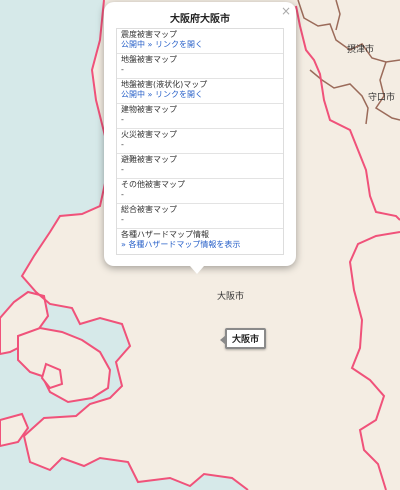  What do you see at coordinates (382, 98) in the screenshot?
I see `place-label-moriguchi: 守口市` at bounding box center [382, 98].